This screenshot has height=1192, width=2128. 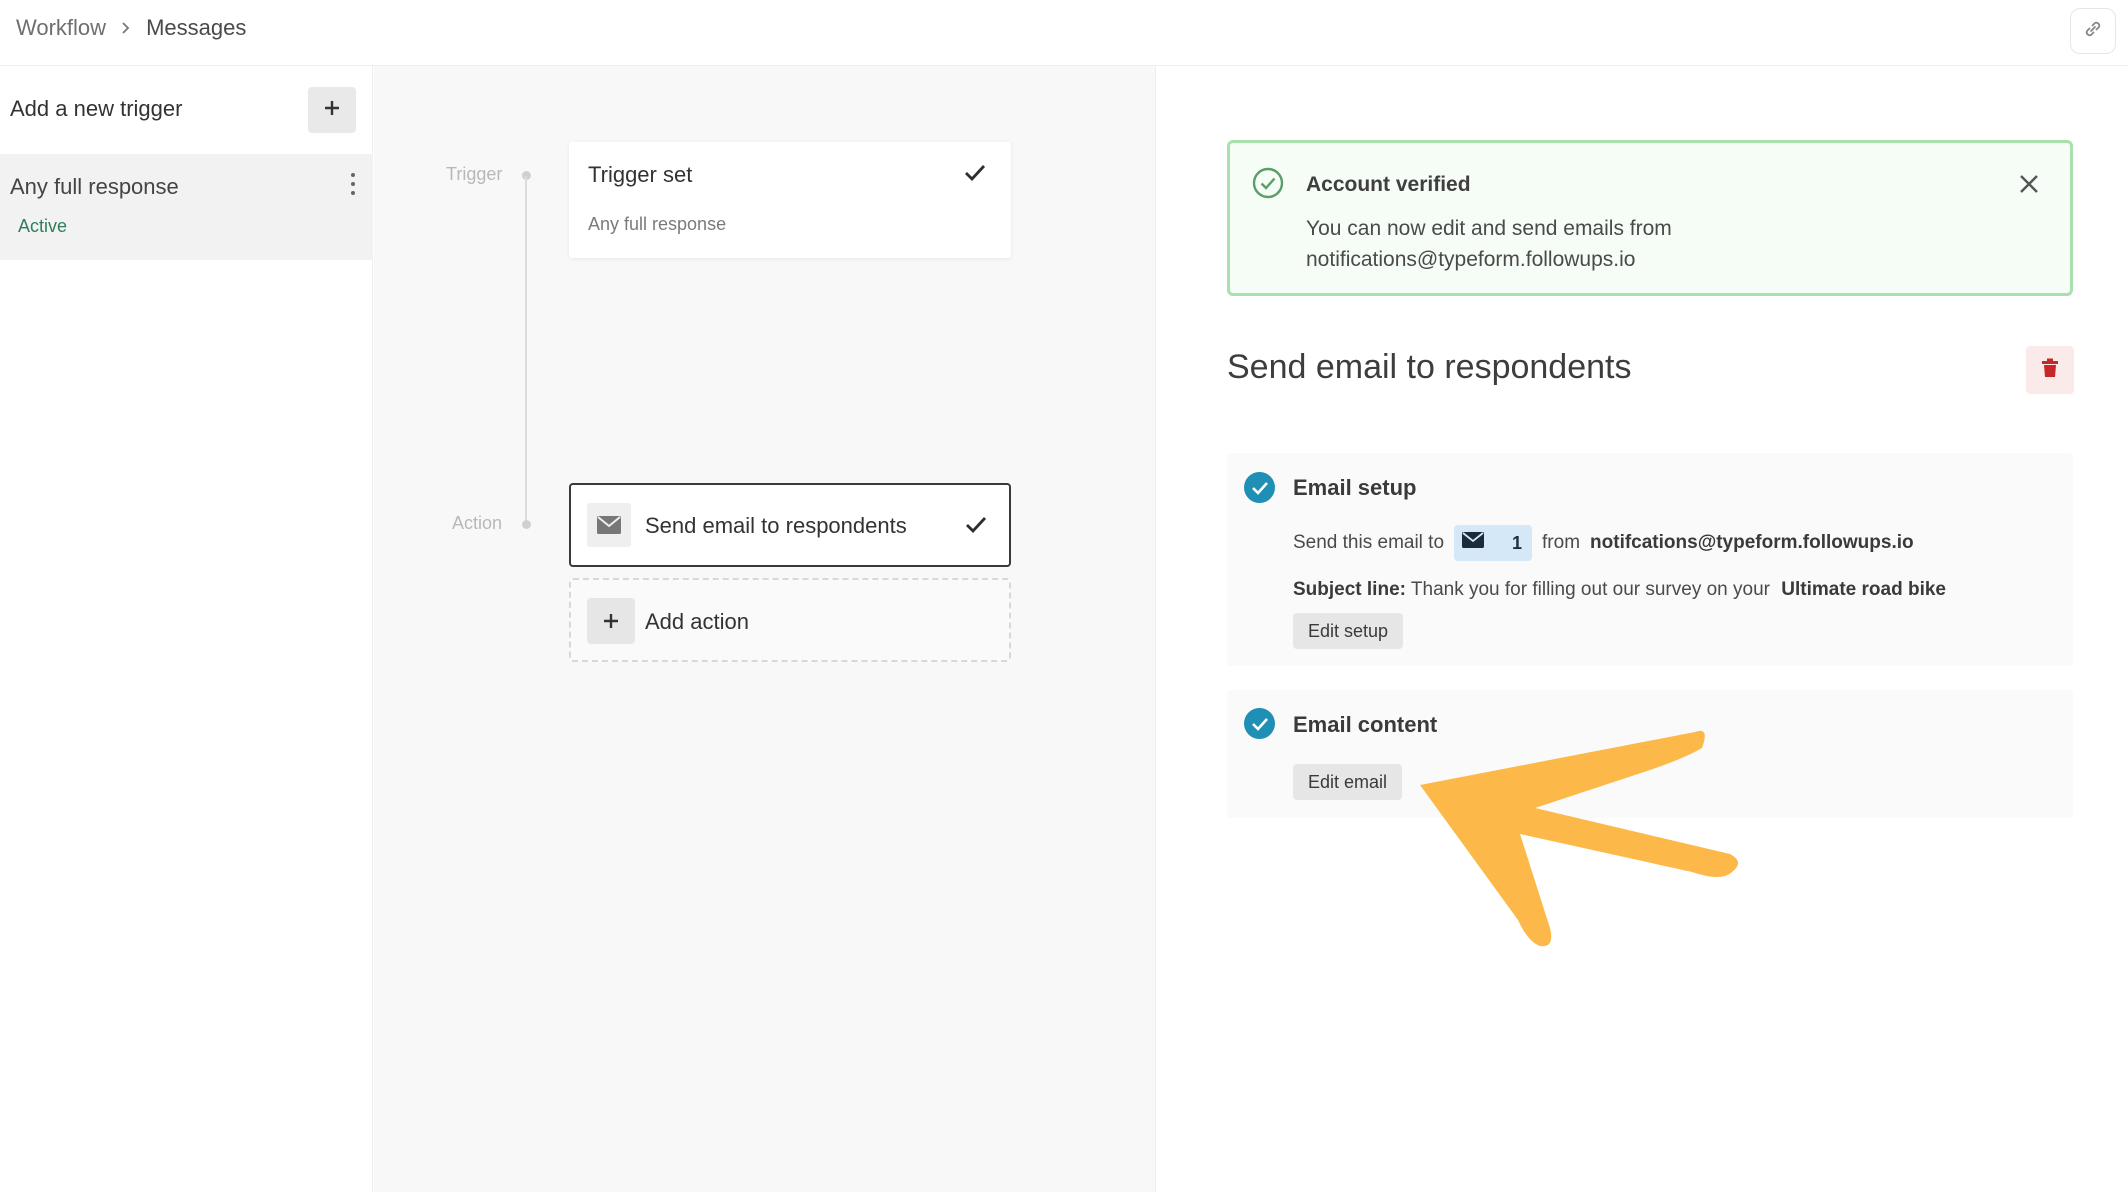 What do you see at coordinates (1471, 259) in the screenshot?
I see `alert-email-address: notifications@typeform.followups.io` at bounding box center [1471, 259].